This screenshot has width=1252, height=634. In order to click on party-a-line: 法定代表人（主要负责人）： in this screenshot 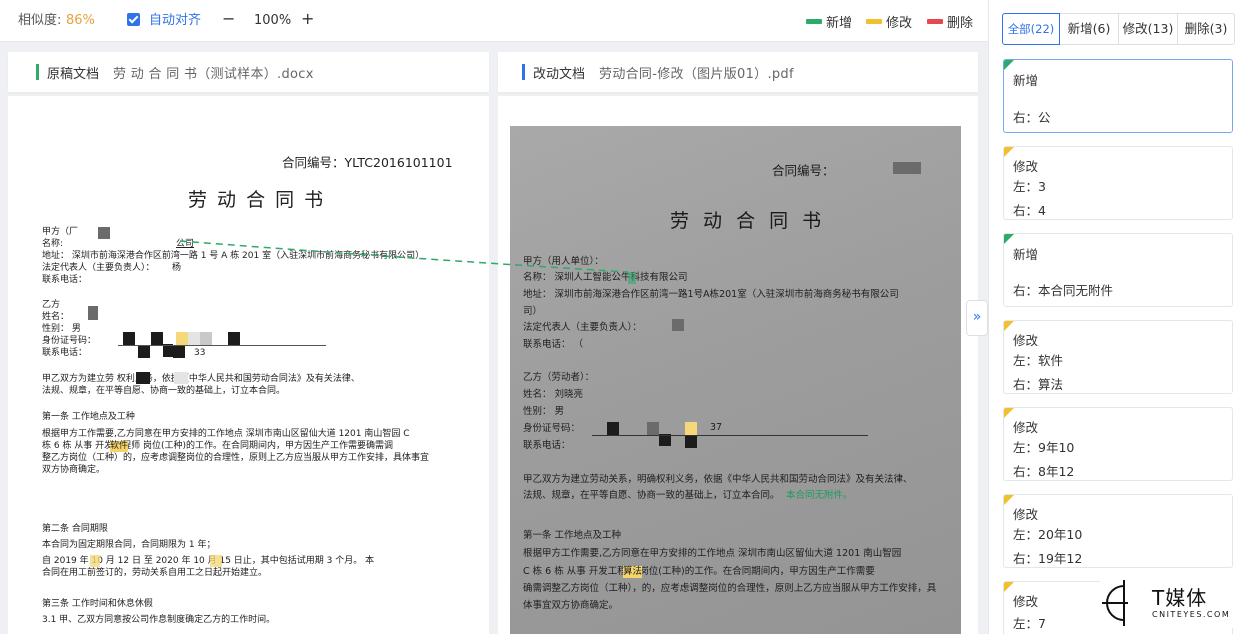, I will do `click(582, 327)`.